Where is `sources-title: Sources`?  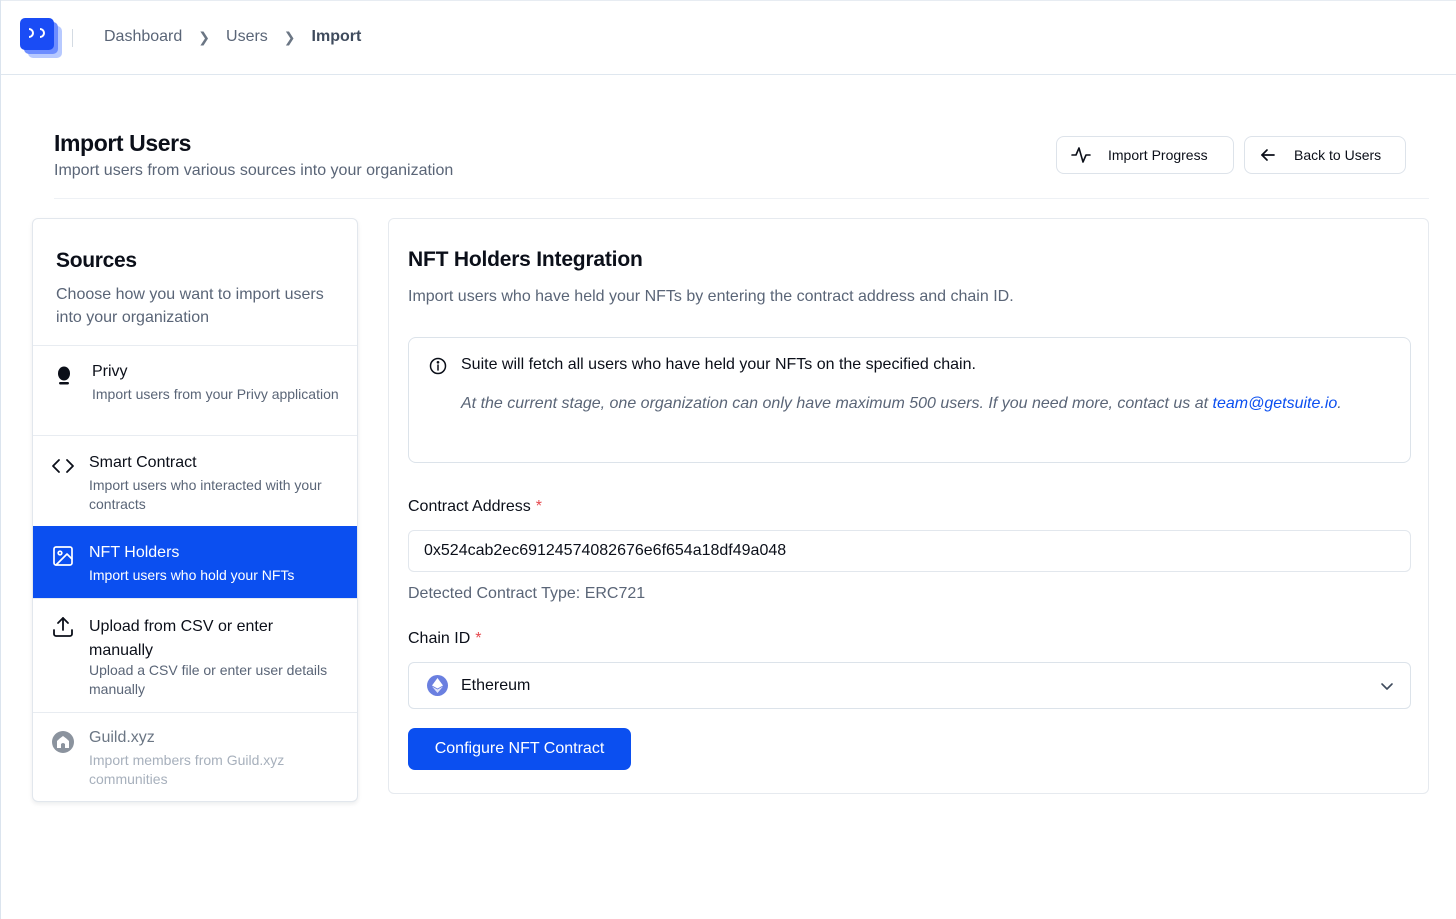
sources-title: Sources is located at coordinates (96, 260).